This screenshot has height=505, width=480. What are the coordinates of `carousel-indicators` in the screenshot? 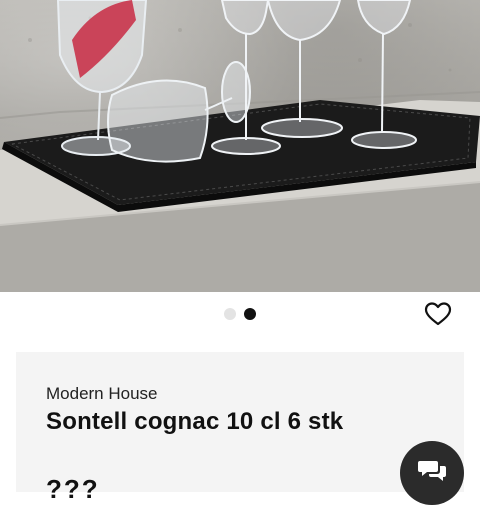 It's located at (240, 314).